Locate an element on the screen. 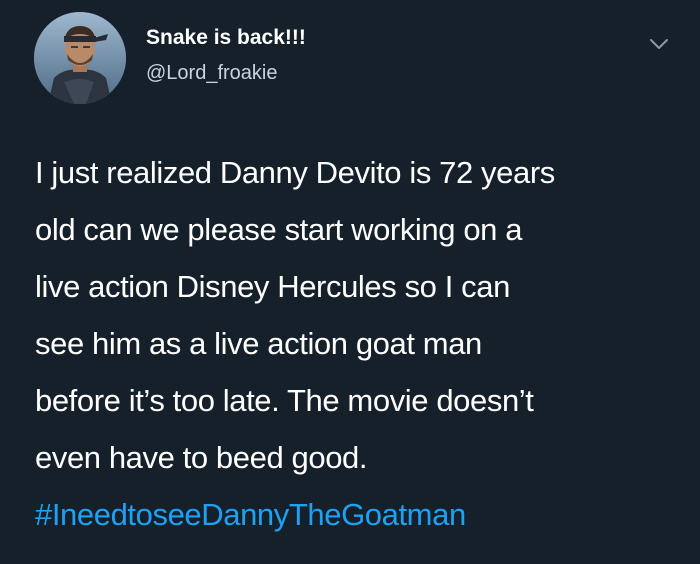 This screenshot has height=564, width=700. tweet-text-line: before it’s too late. The movie doesn’t is located at coordinates (284, 400).